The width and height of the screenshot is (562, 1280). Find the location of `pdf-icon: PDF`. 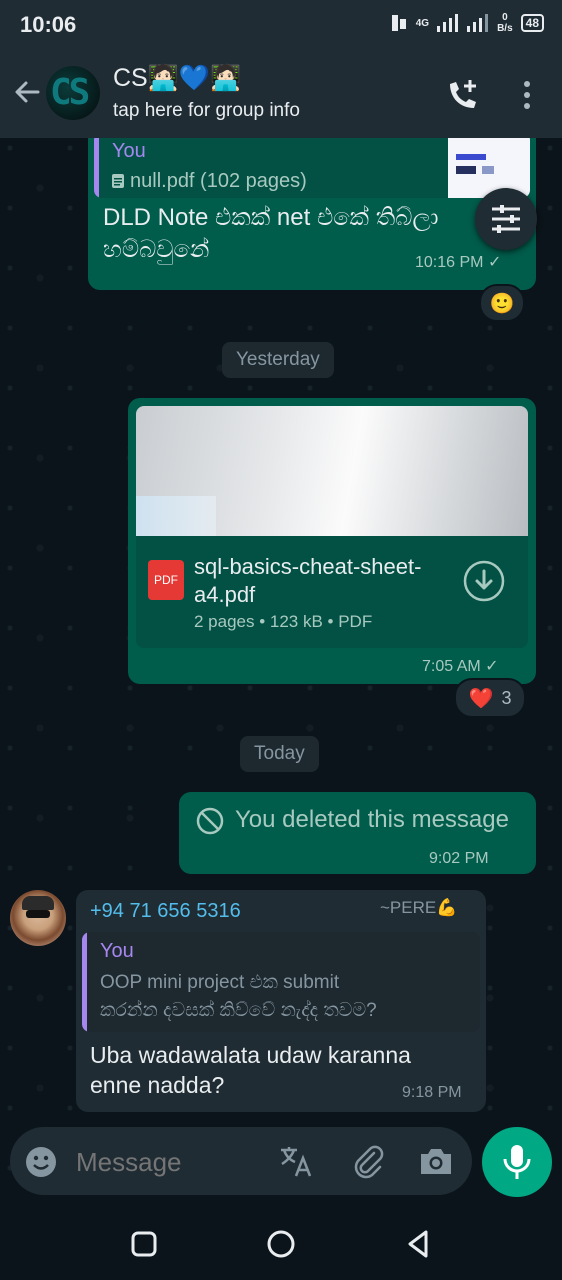

pdf-icon: PDF is located at coordinates (166, 580).